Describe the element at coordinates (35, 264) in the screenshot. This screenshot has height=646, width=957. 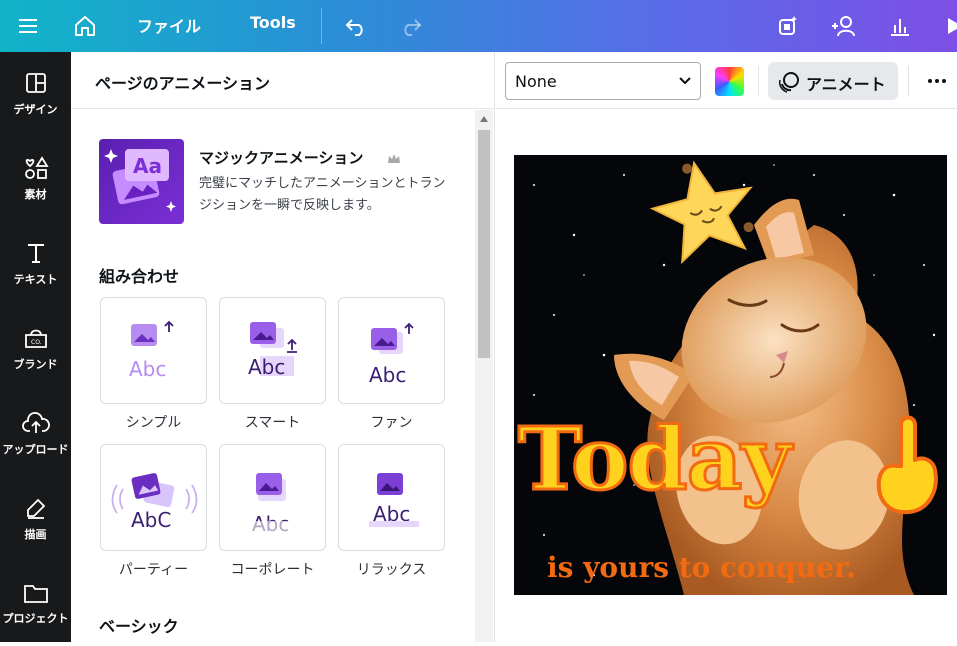
I see `sidebar-item-text: テキスト` at that location.